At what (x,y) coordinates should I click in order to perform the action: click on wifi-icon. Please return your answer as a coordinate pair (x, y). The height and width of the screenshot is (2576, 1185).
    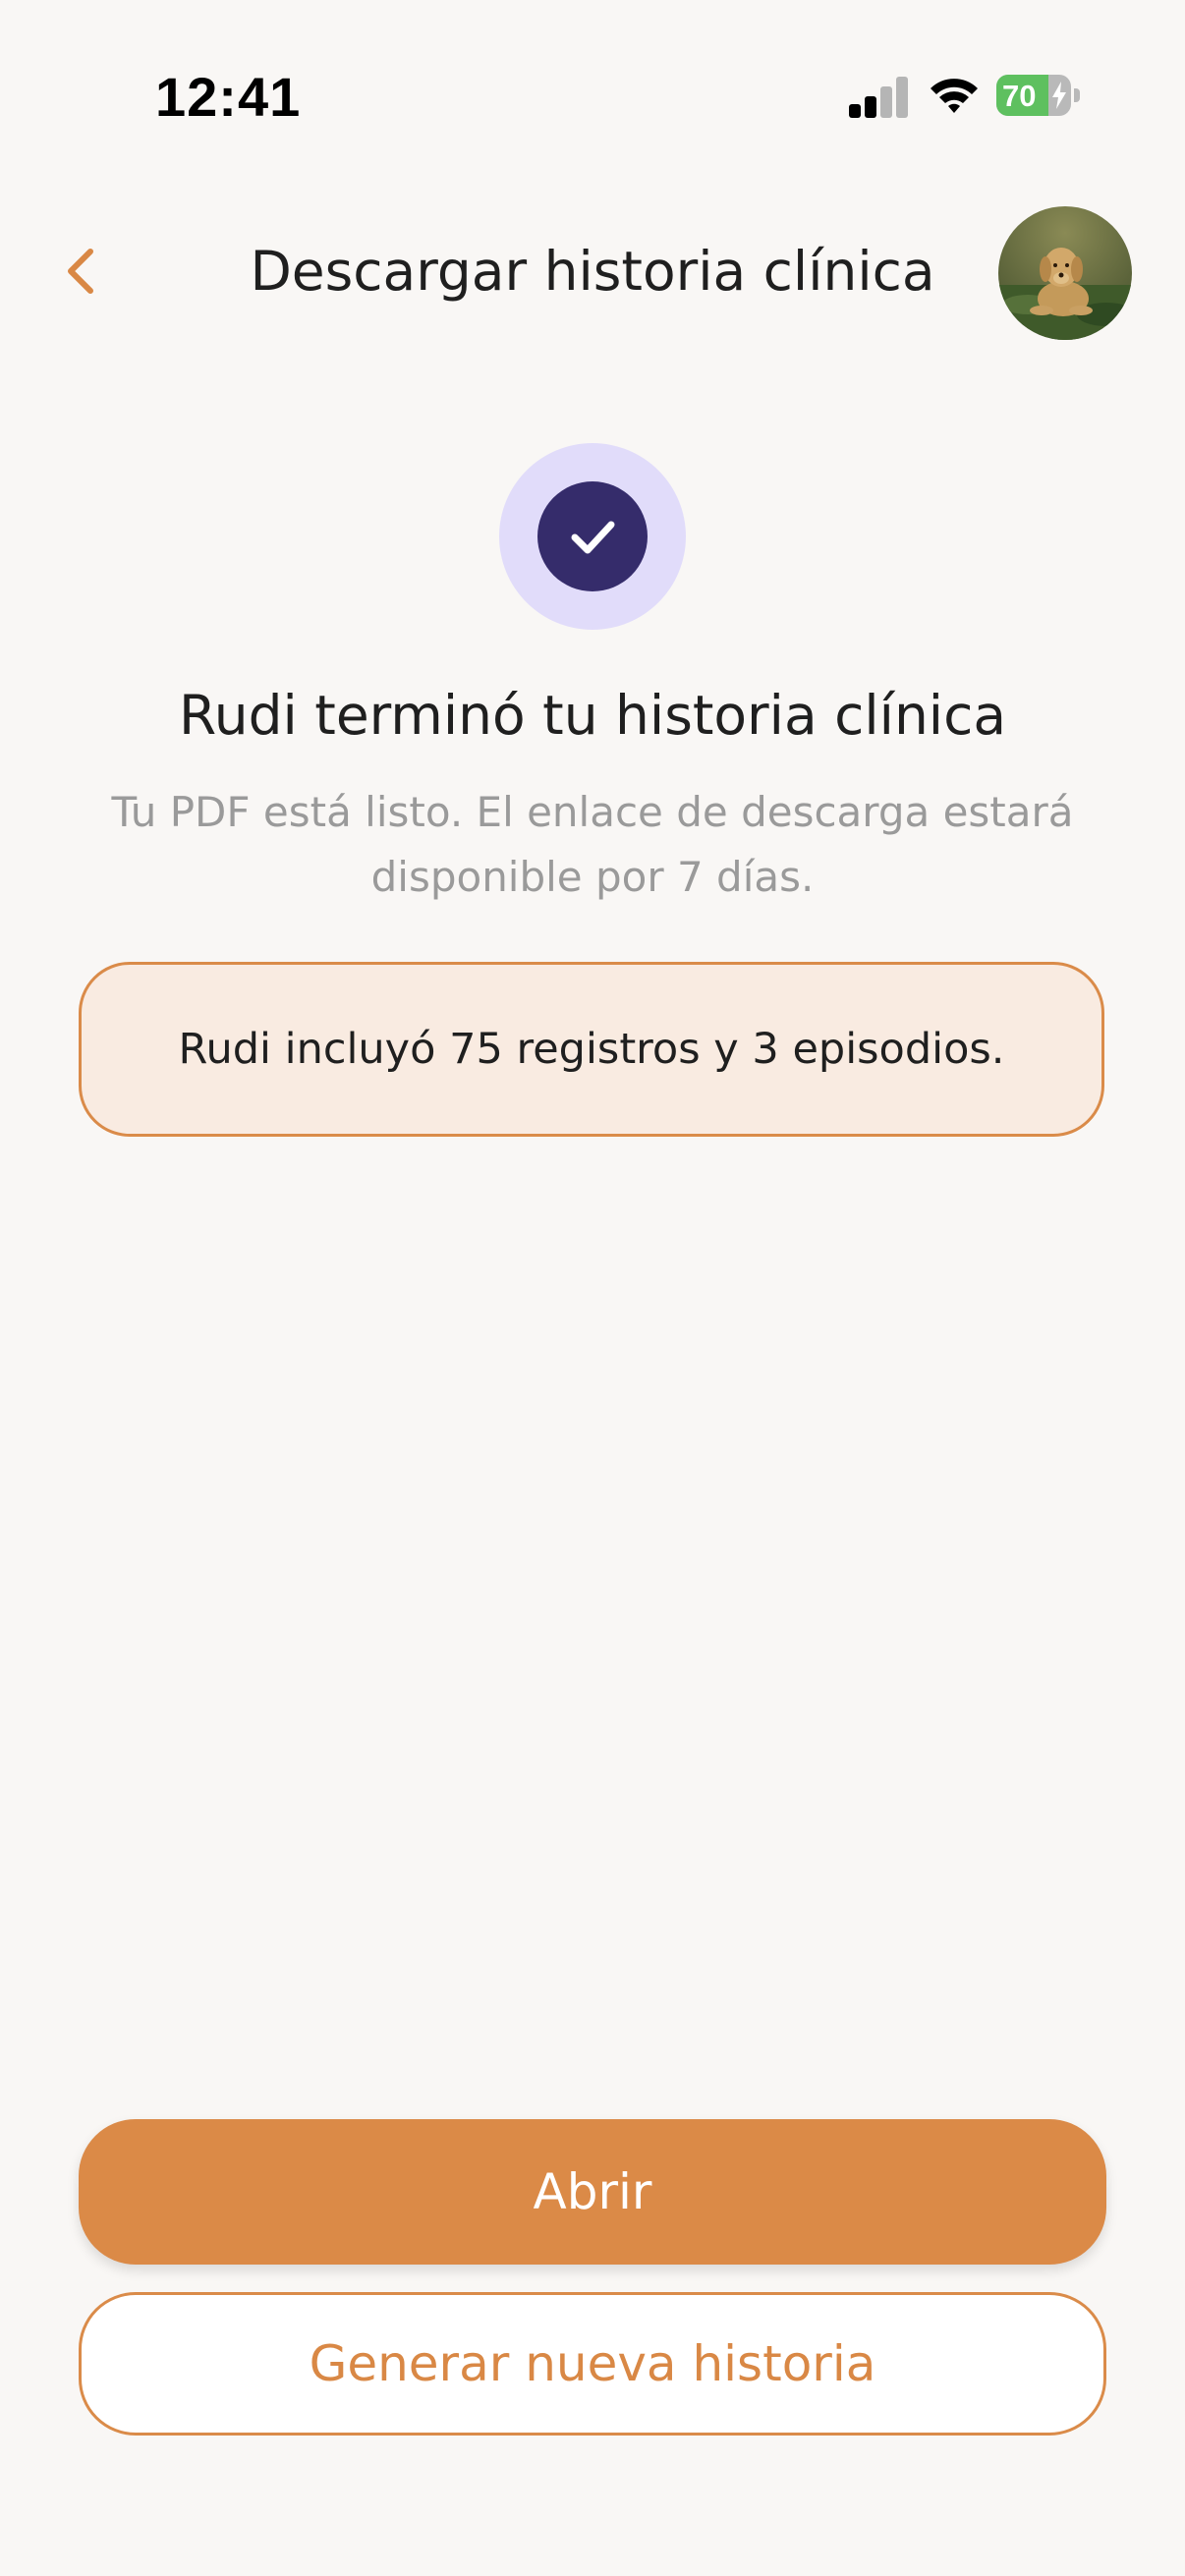
    Looking at the image, I should click on (955, 95).